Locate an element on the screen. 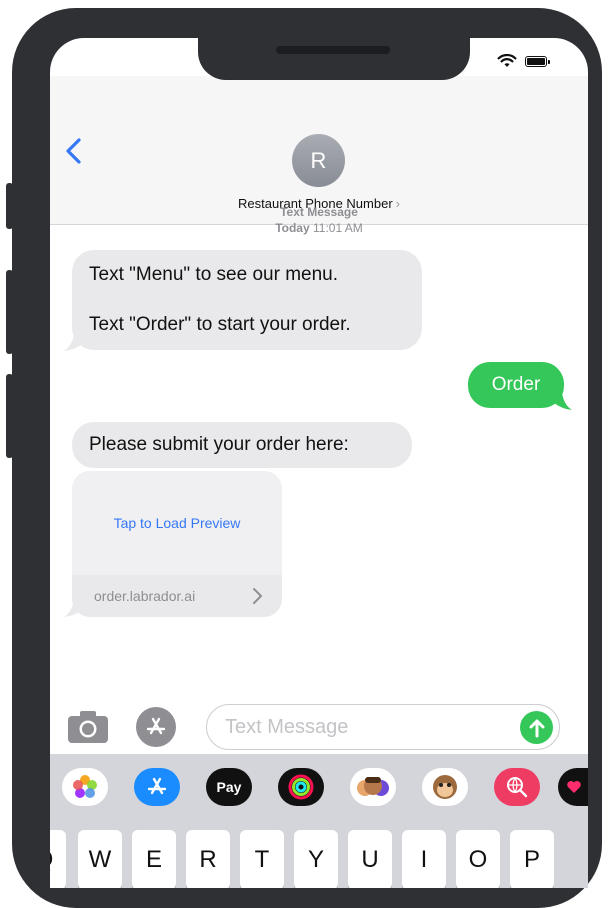 Image resolution: width=615 pixels, height=908 pixels. link-domain: order.labrador.ai is located at coordinates (145, 596).